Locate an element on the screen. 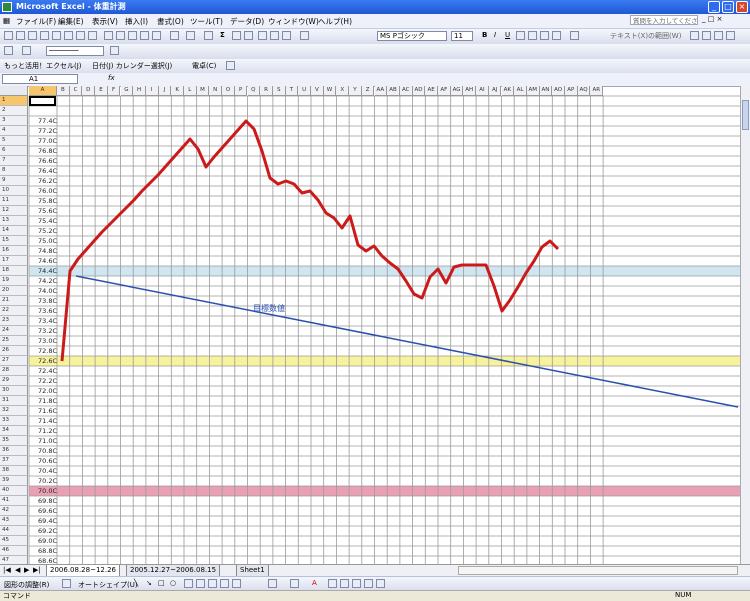  column-header-q: Q is located at coordinates (254, 91).